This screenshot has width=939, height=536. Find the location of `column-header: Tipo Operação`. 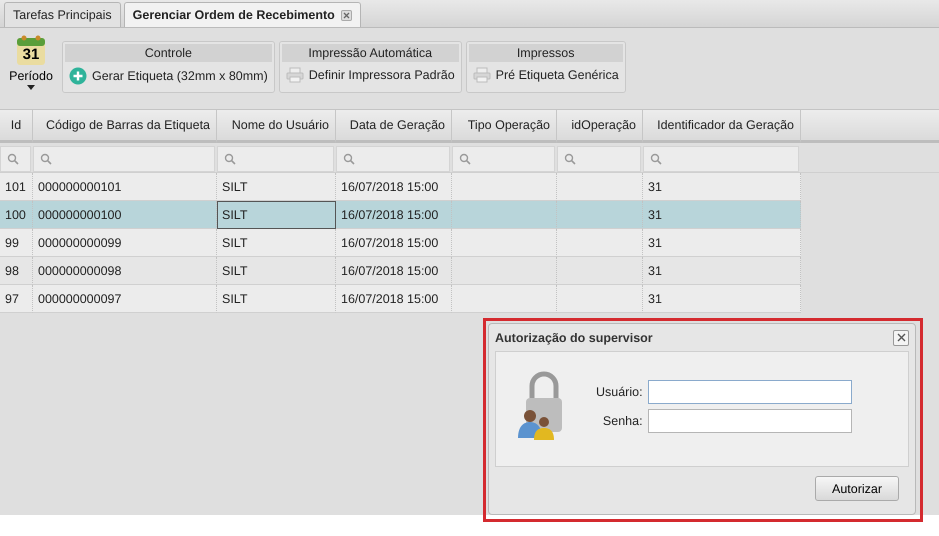

column-header: Tipo Operação is located at coordinates (504, 126).